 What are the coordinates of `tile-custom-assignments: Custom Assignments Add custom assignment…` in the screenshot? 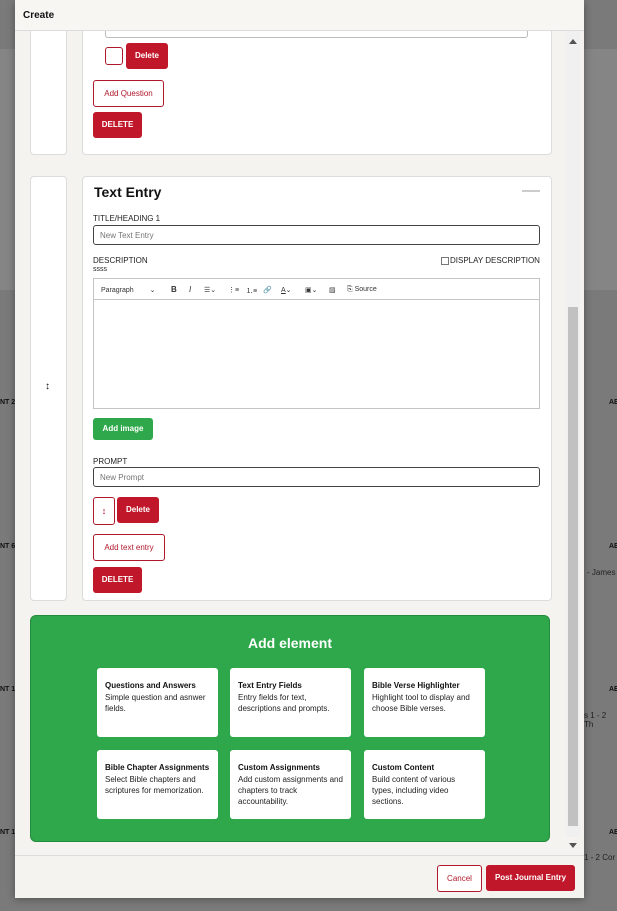 It's located at (290, 784).